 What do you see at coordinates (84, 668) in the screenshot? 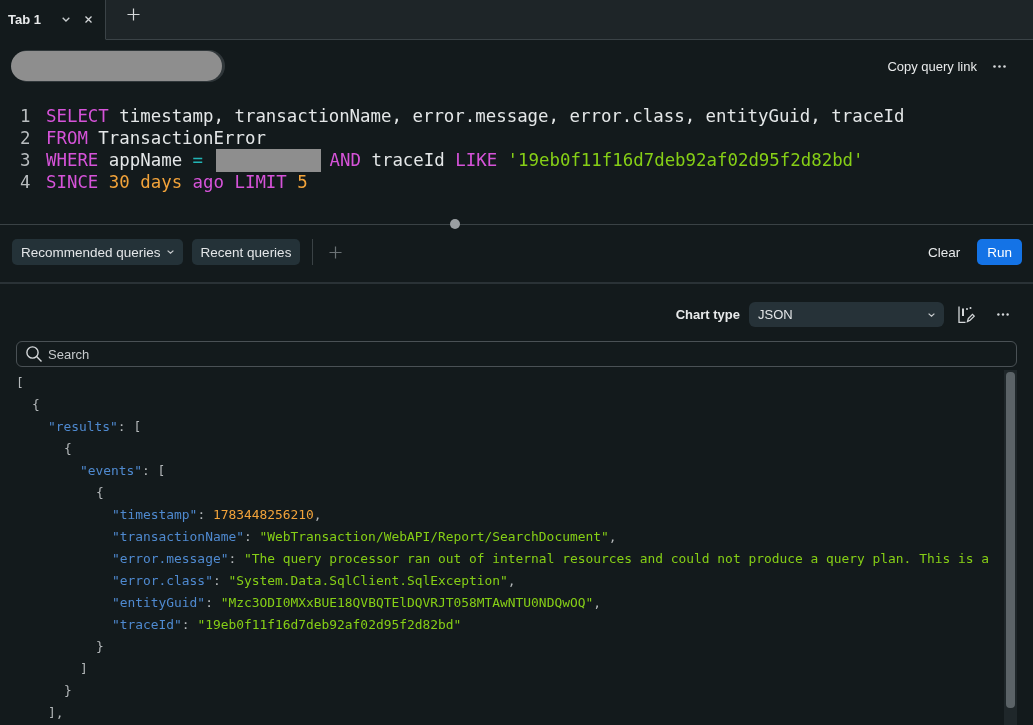
I see `json-line: ]` at bounding box center [84, 668].